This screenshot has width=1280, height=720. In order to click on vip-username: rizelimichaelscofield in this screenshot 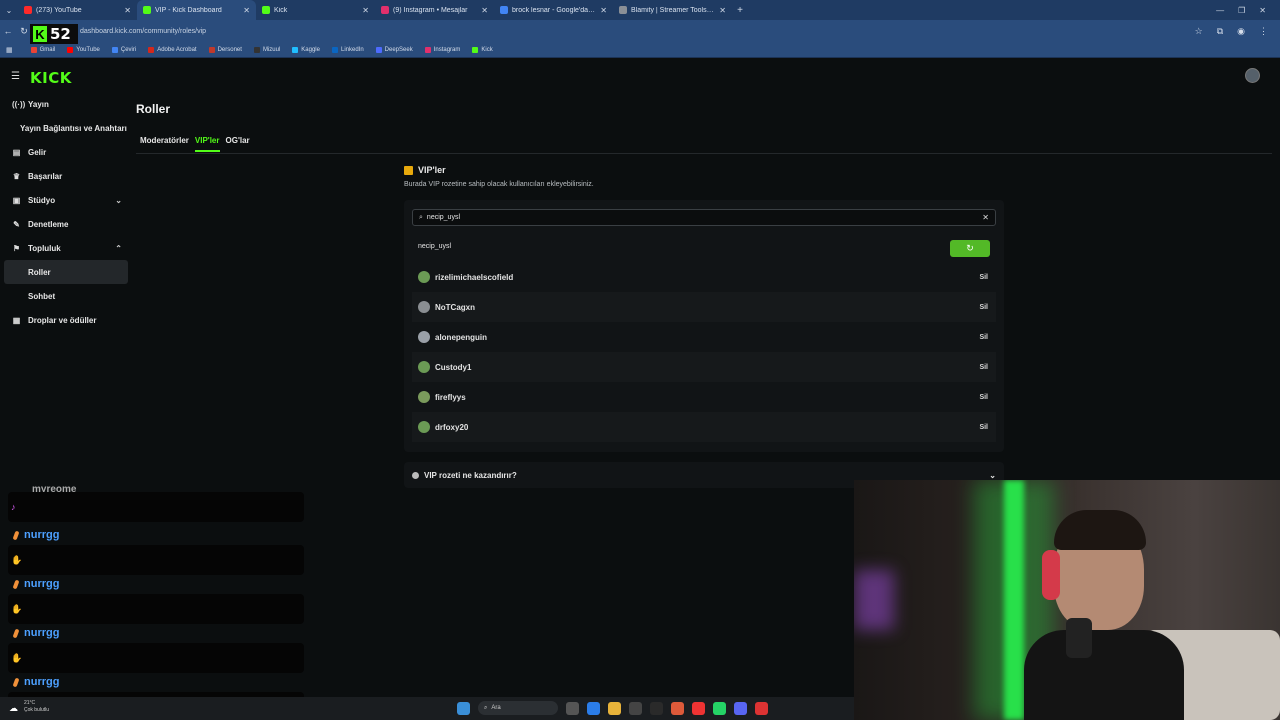, I will do `click(474, 277)`.